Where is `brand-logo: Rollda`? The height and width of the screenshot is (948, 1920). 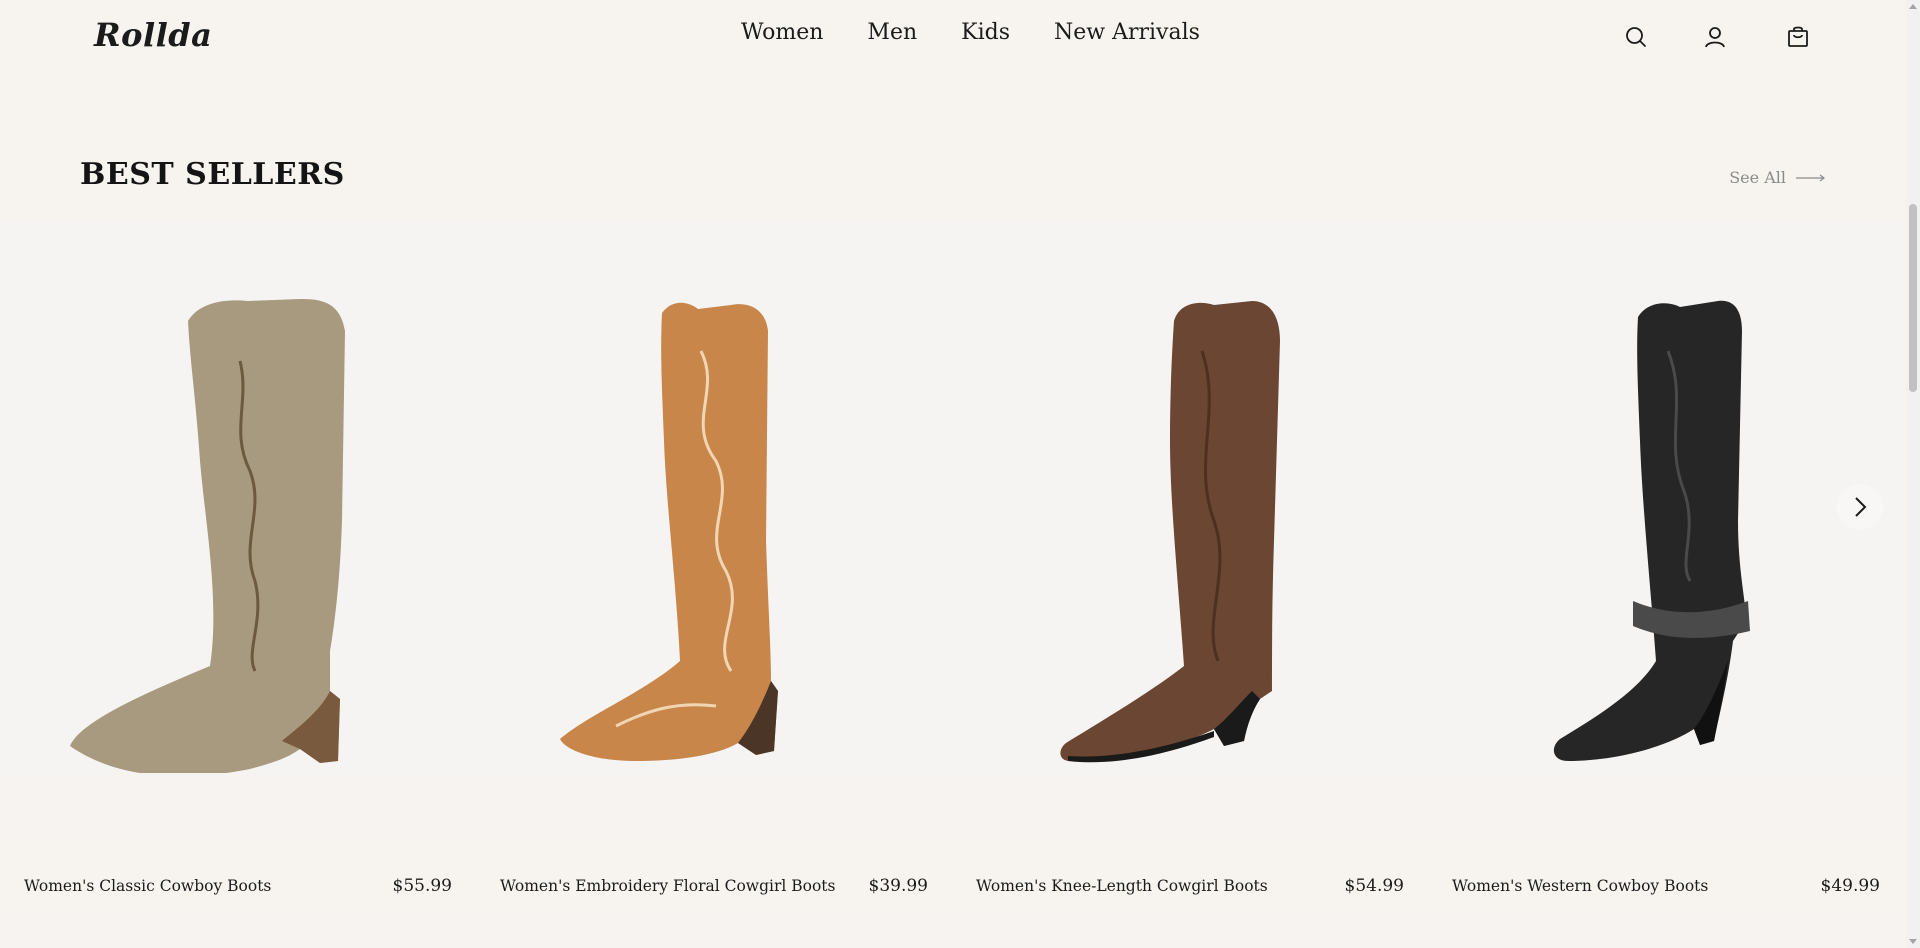 brand-logo: Rollda is located at coordinates (153, 35).